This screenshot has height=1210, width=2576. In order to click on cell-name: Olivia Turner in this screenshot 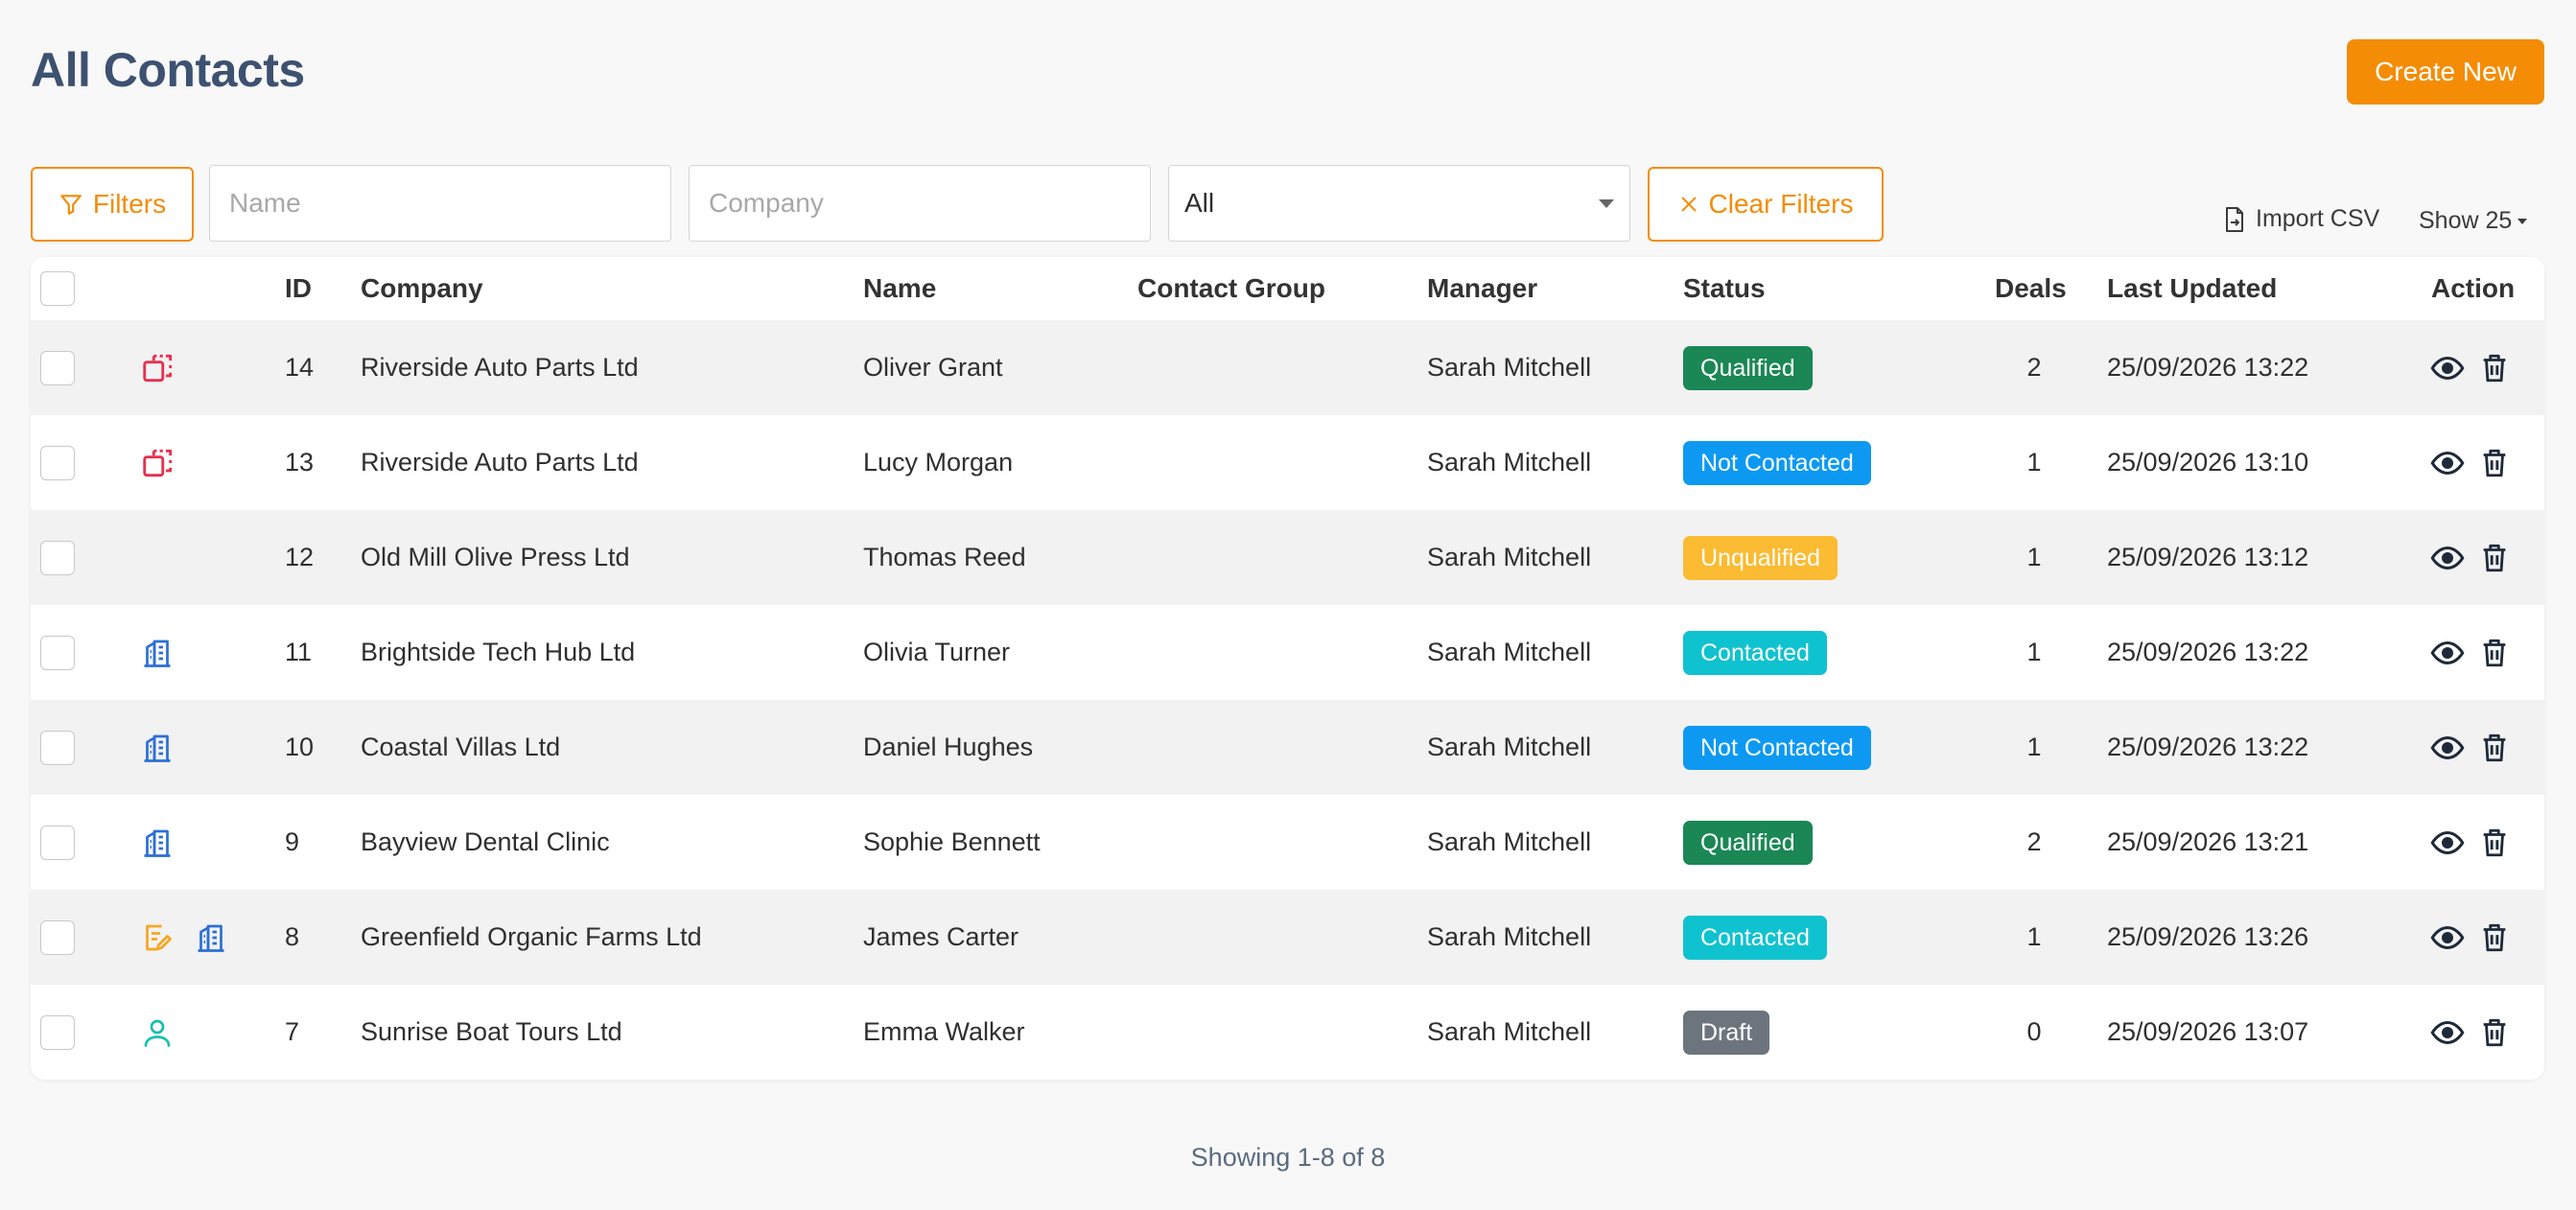, I will do `click(937, 652)`.